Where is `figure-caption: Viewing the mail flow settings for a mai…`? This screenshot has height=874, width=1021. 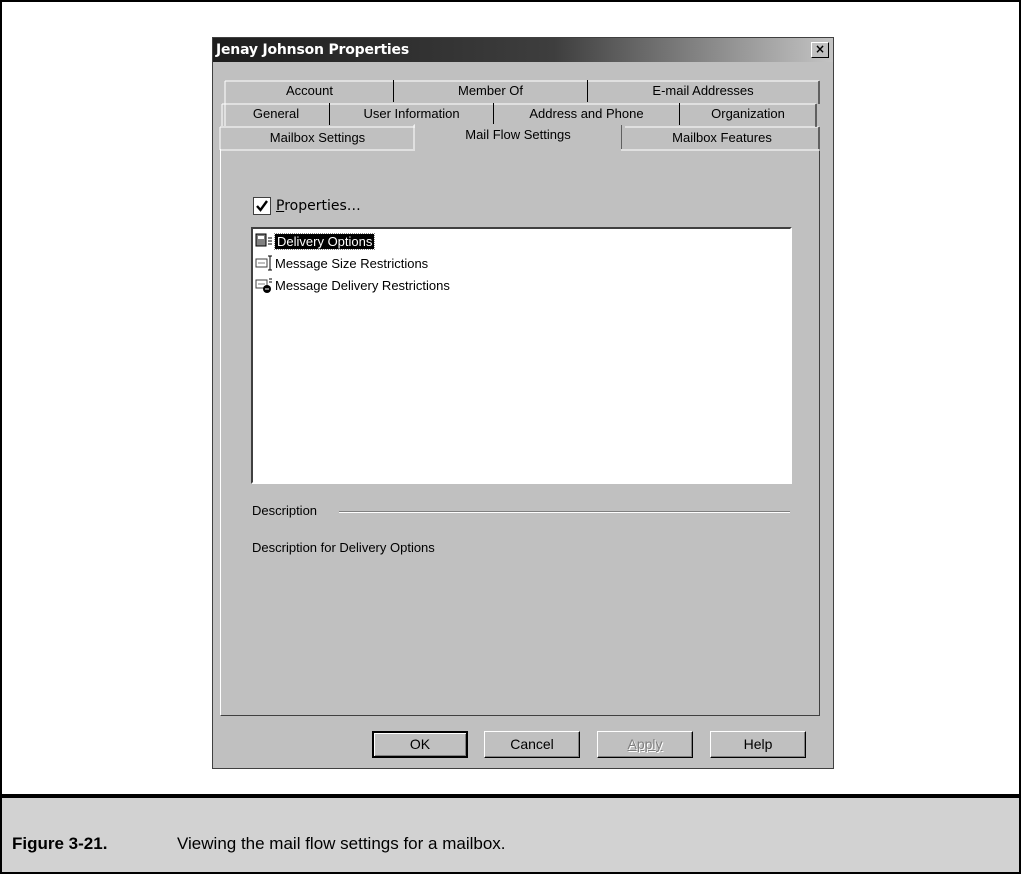 figure-caption: Viewing the mail flow settings for a mai… is located at coordinates (341, 843).